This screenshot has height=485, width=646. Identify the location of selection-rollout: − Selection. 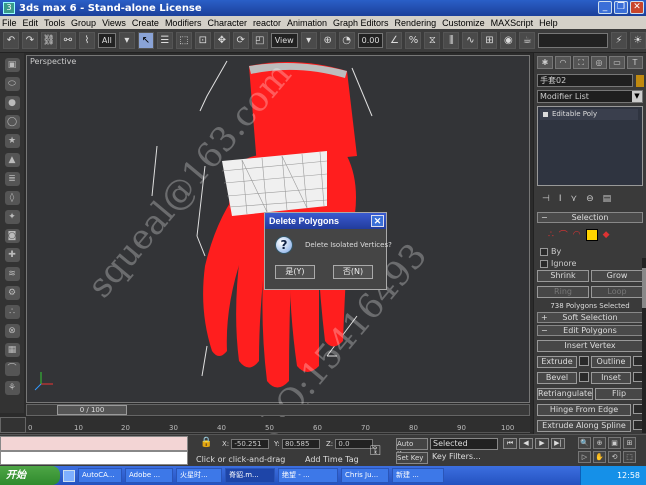
(590, 217).